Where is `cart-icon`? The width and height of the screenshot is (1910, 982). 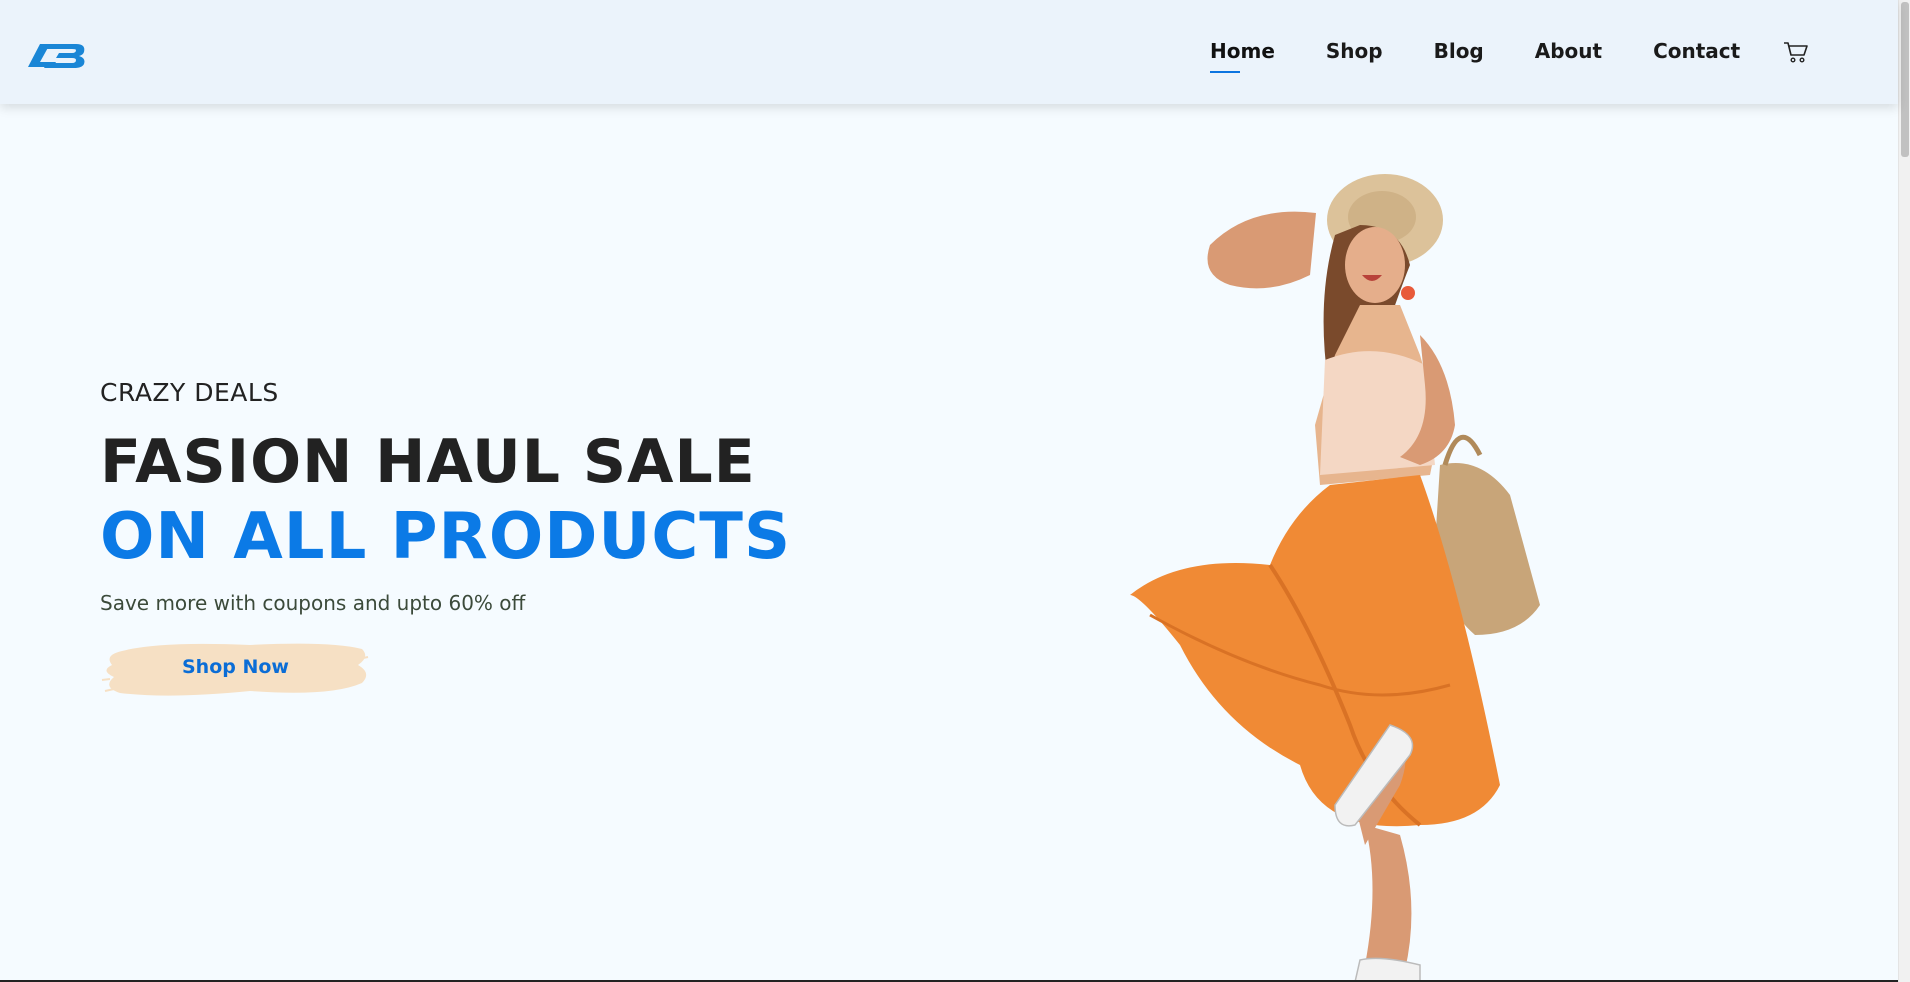 cart-icon is located at coordinates (1796, 52).